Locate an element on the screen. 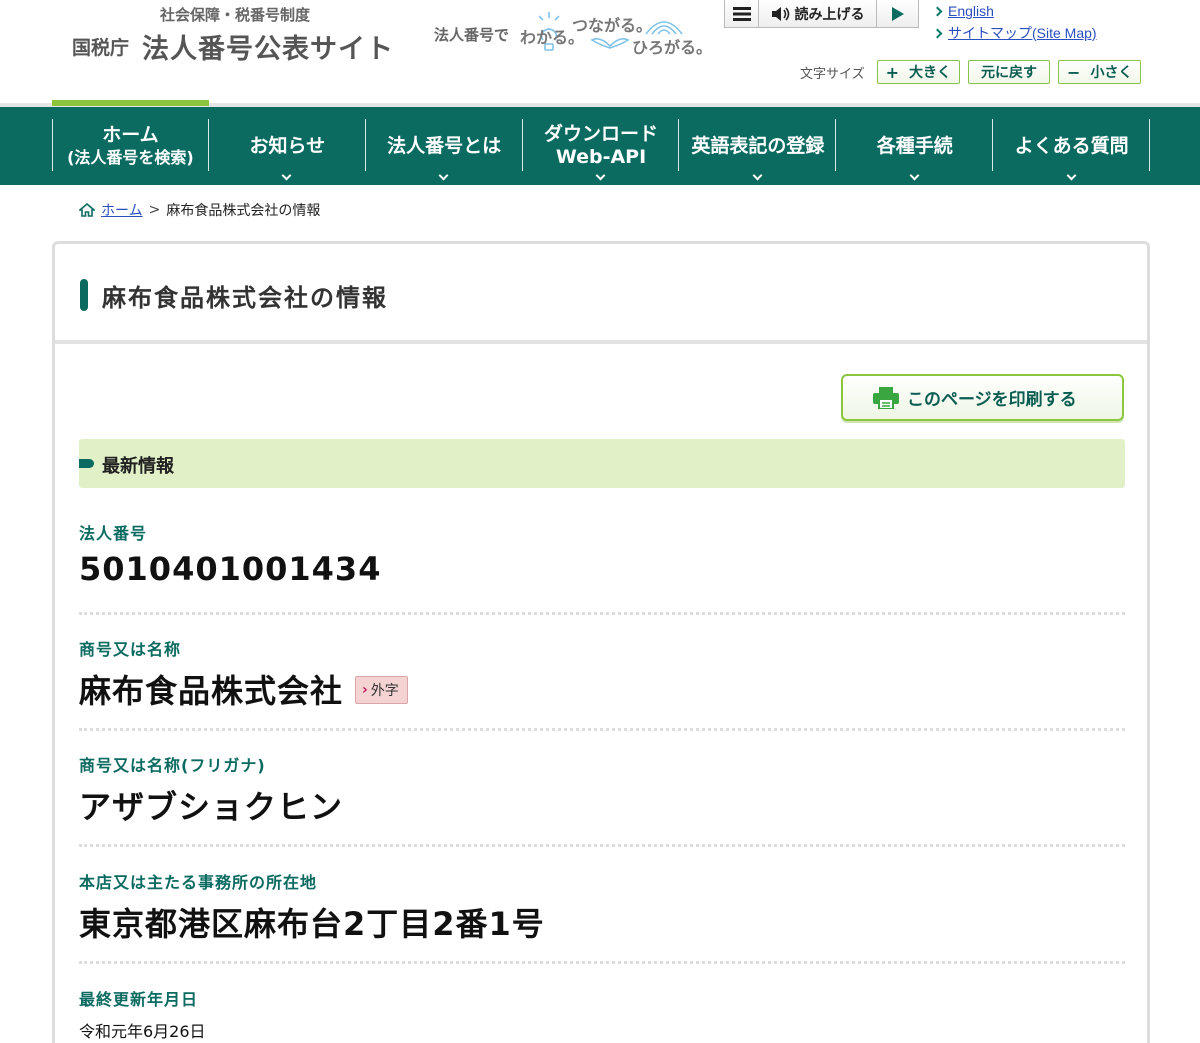 This screenshot has width=1200, height=1043. last-updated-label: 最終更新年月日 is located at coordinates (139, 999).